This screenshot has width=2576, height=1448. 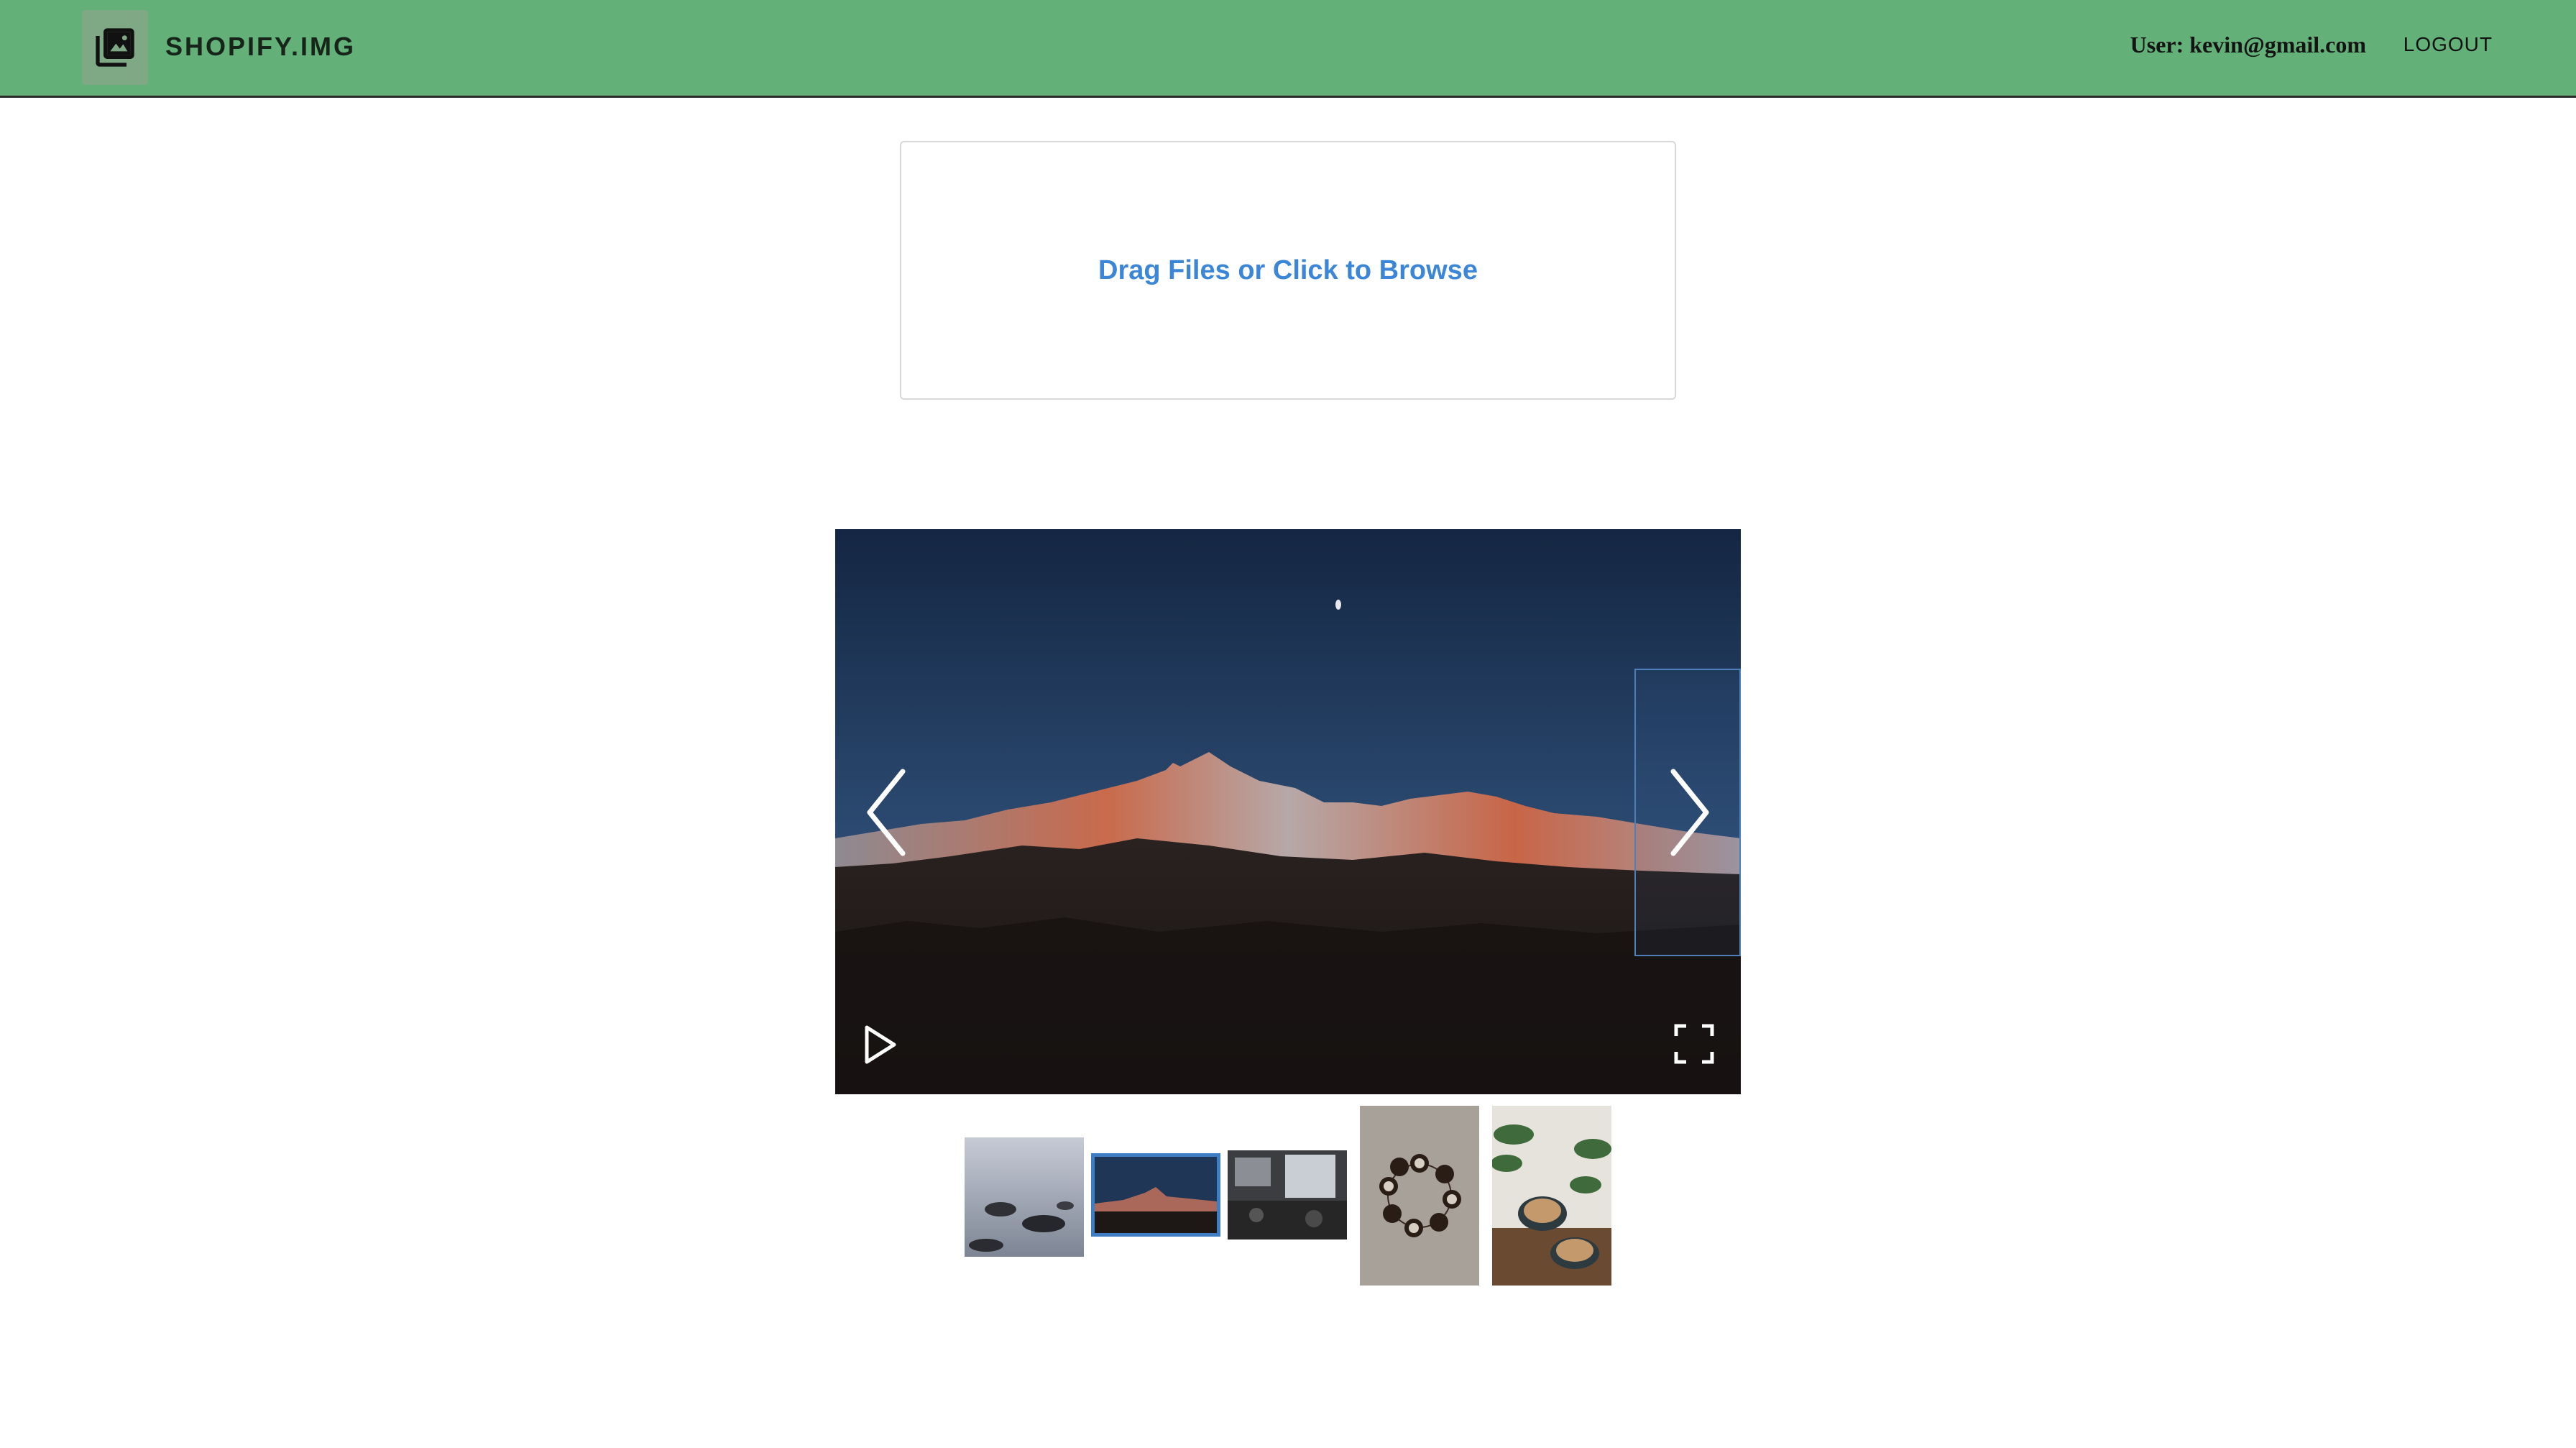 I want to click on app-title: SHOPIFY.IMG, so click(x=260, y=47).